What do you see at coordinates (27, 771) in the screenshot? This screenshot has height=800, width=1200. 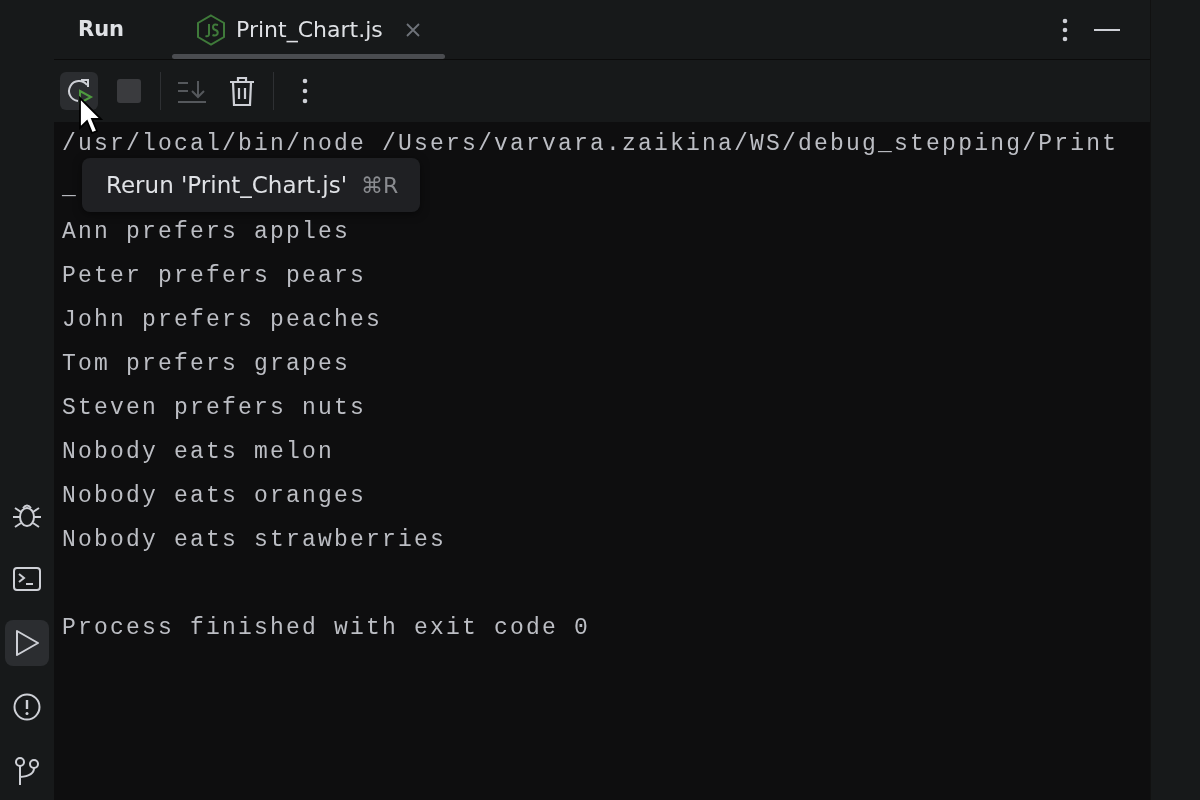 I see `branch-icon` at bounding box center [27, 771].